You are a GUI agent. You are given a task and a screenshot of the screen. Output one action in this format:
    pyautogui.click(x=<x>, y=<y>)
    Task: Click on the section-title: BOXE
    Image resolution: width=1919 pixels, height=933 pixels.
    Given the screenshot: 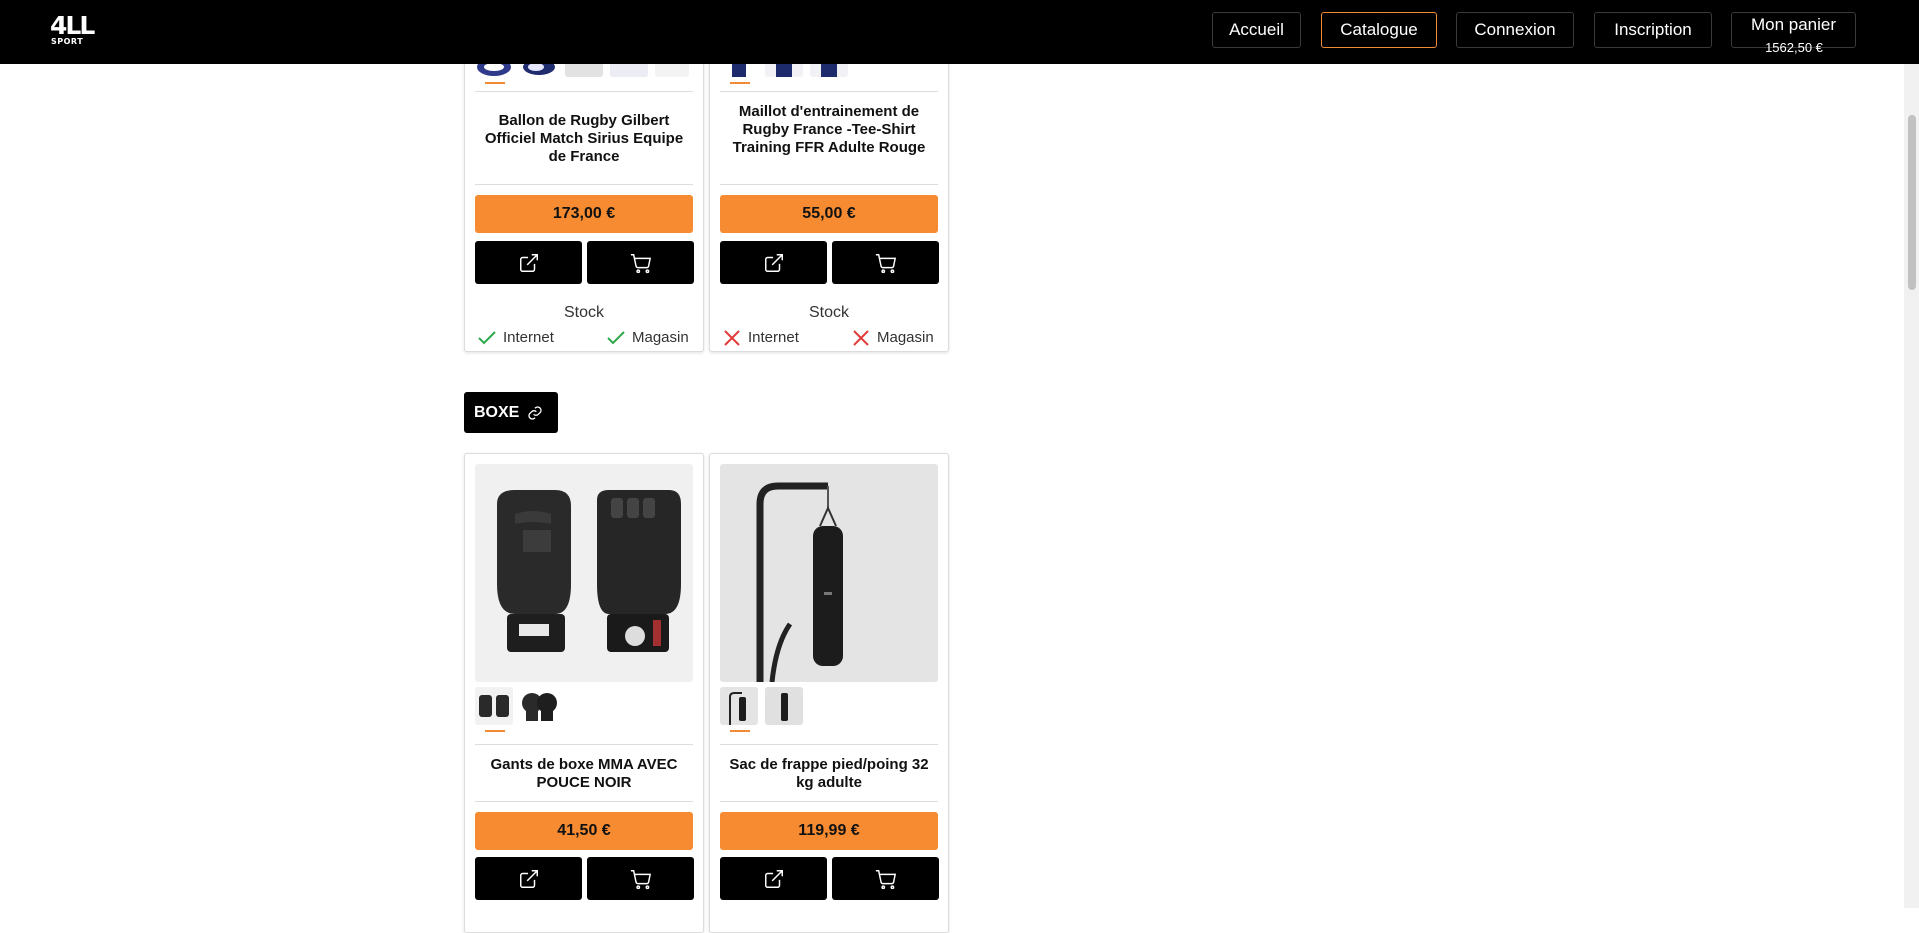 What is the action you would take?
    pyautogui.click(x=497, y=412)
    